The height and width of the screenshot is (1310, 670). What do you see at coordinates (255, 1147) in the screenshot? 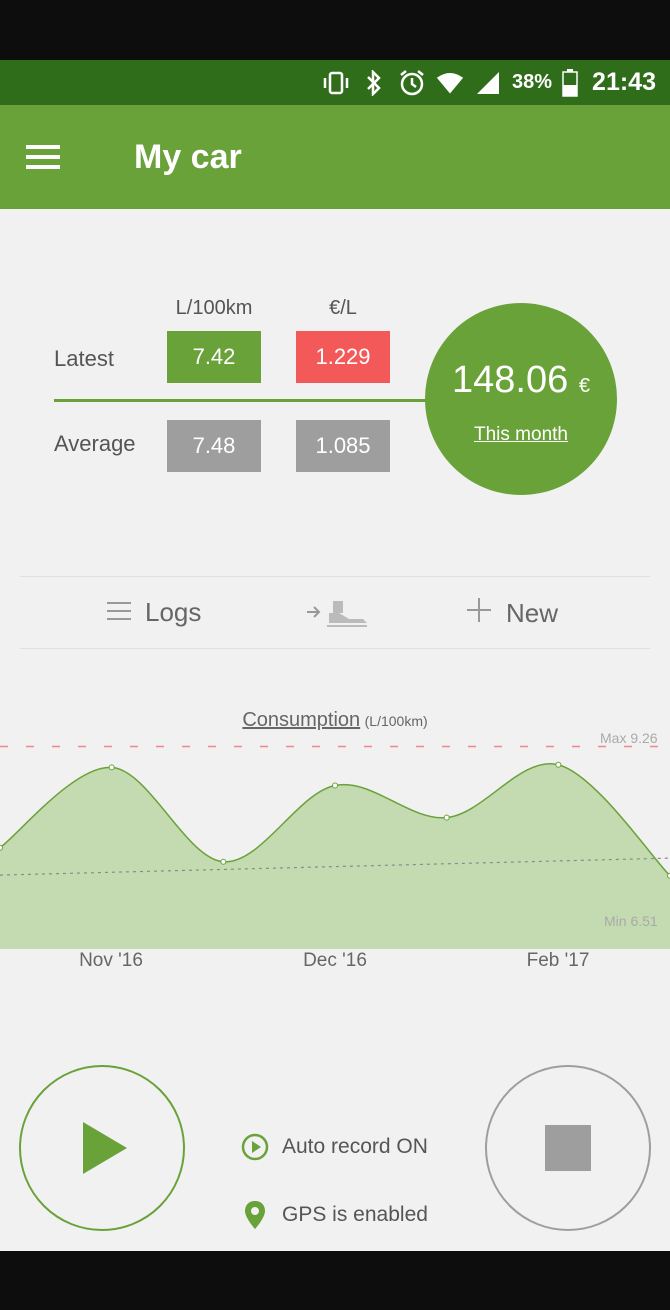
I see `play-circle-icon` at bounding box center [255, 1147].